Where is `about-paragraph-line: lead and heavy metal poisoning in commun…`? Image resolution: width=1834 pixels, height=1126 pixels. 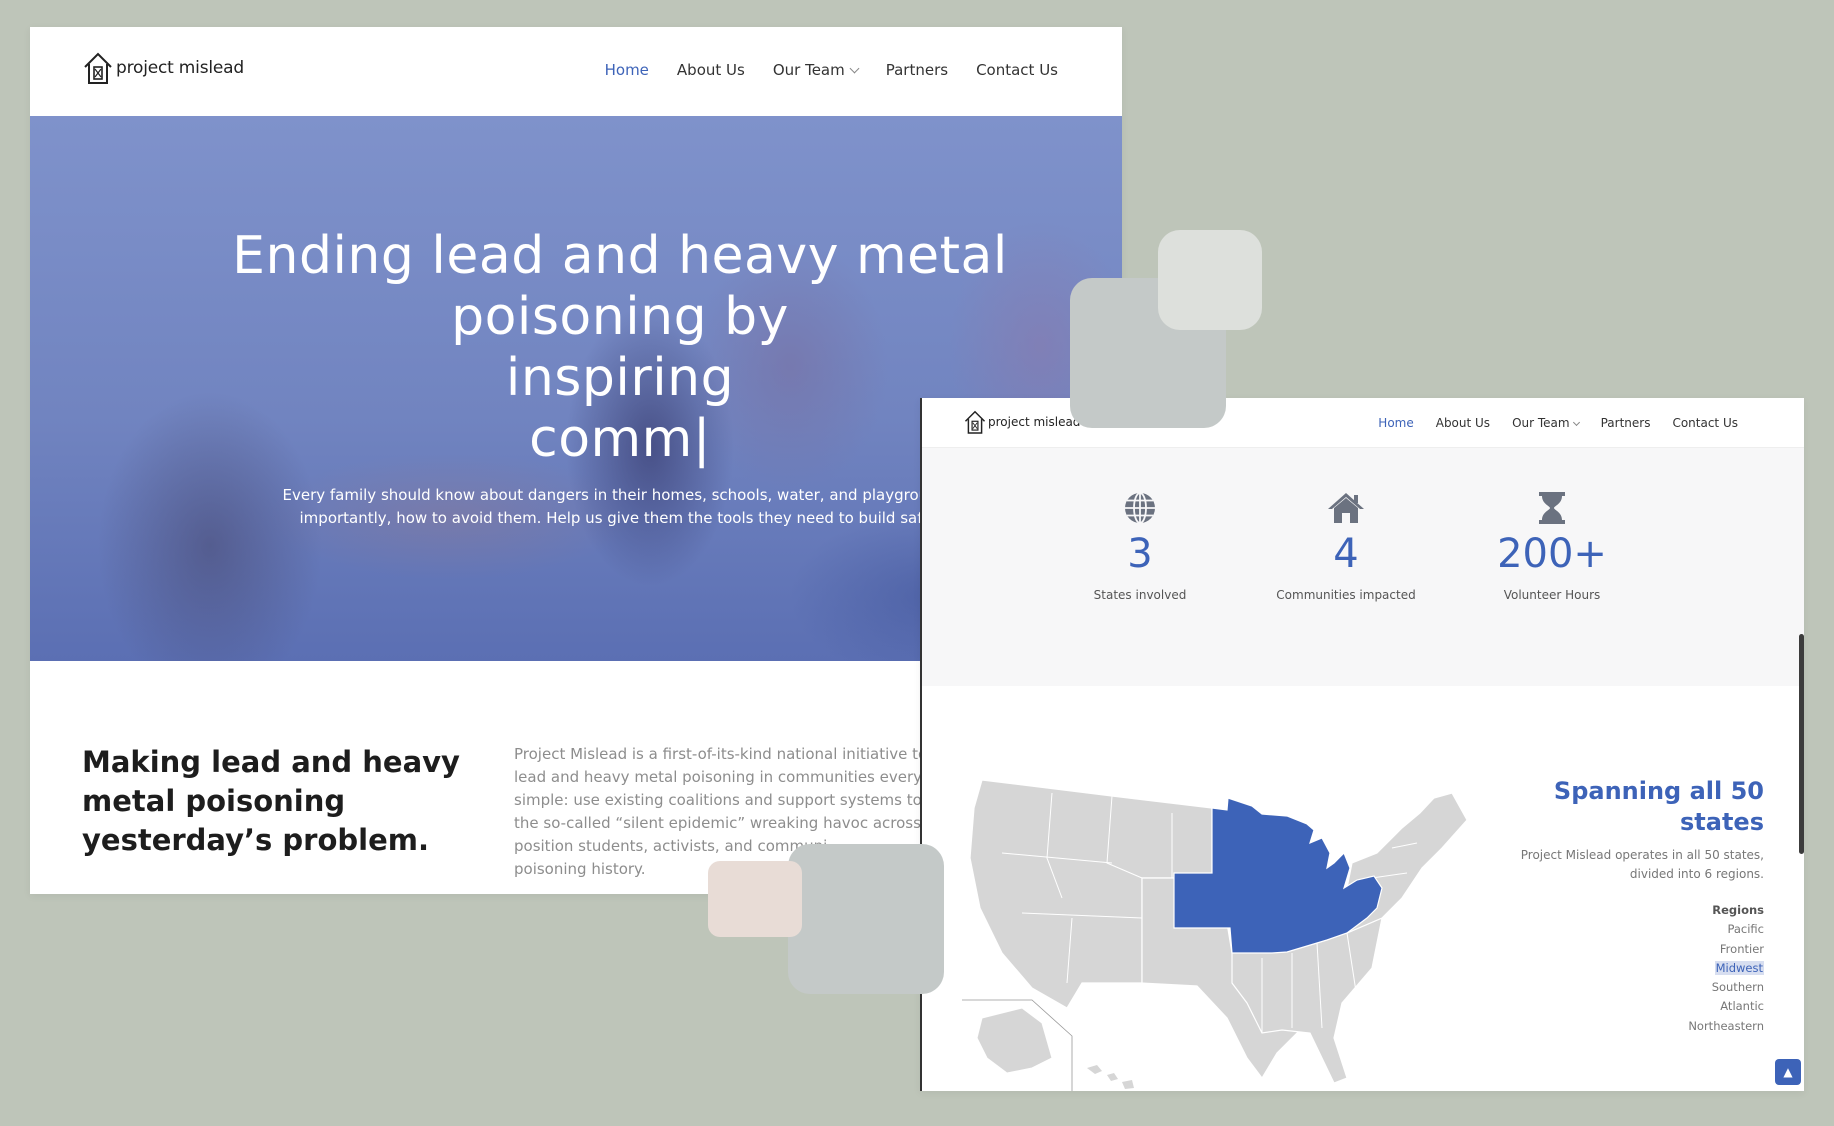 about-paragraph-line: lead and heavy metal poisoning in commun… is located at coordinates (724, 777).